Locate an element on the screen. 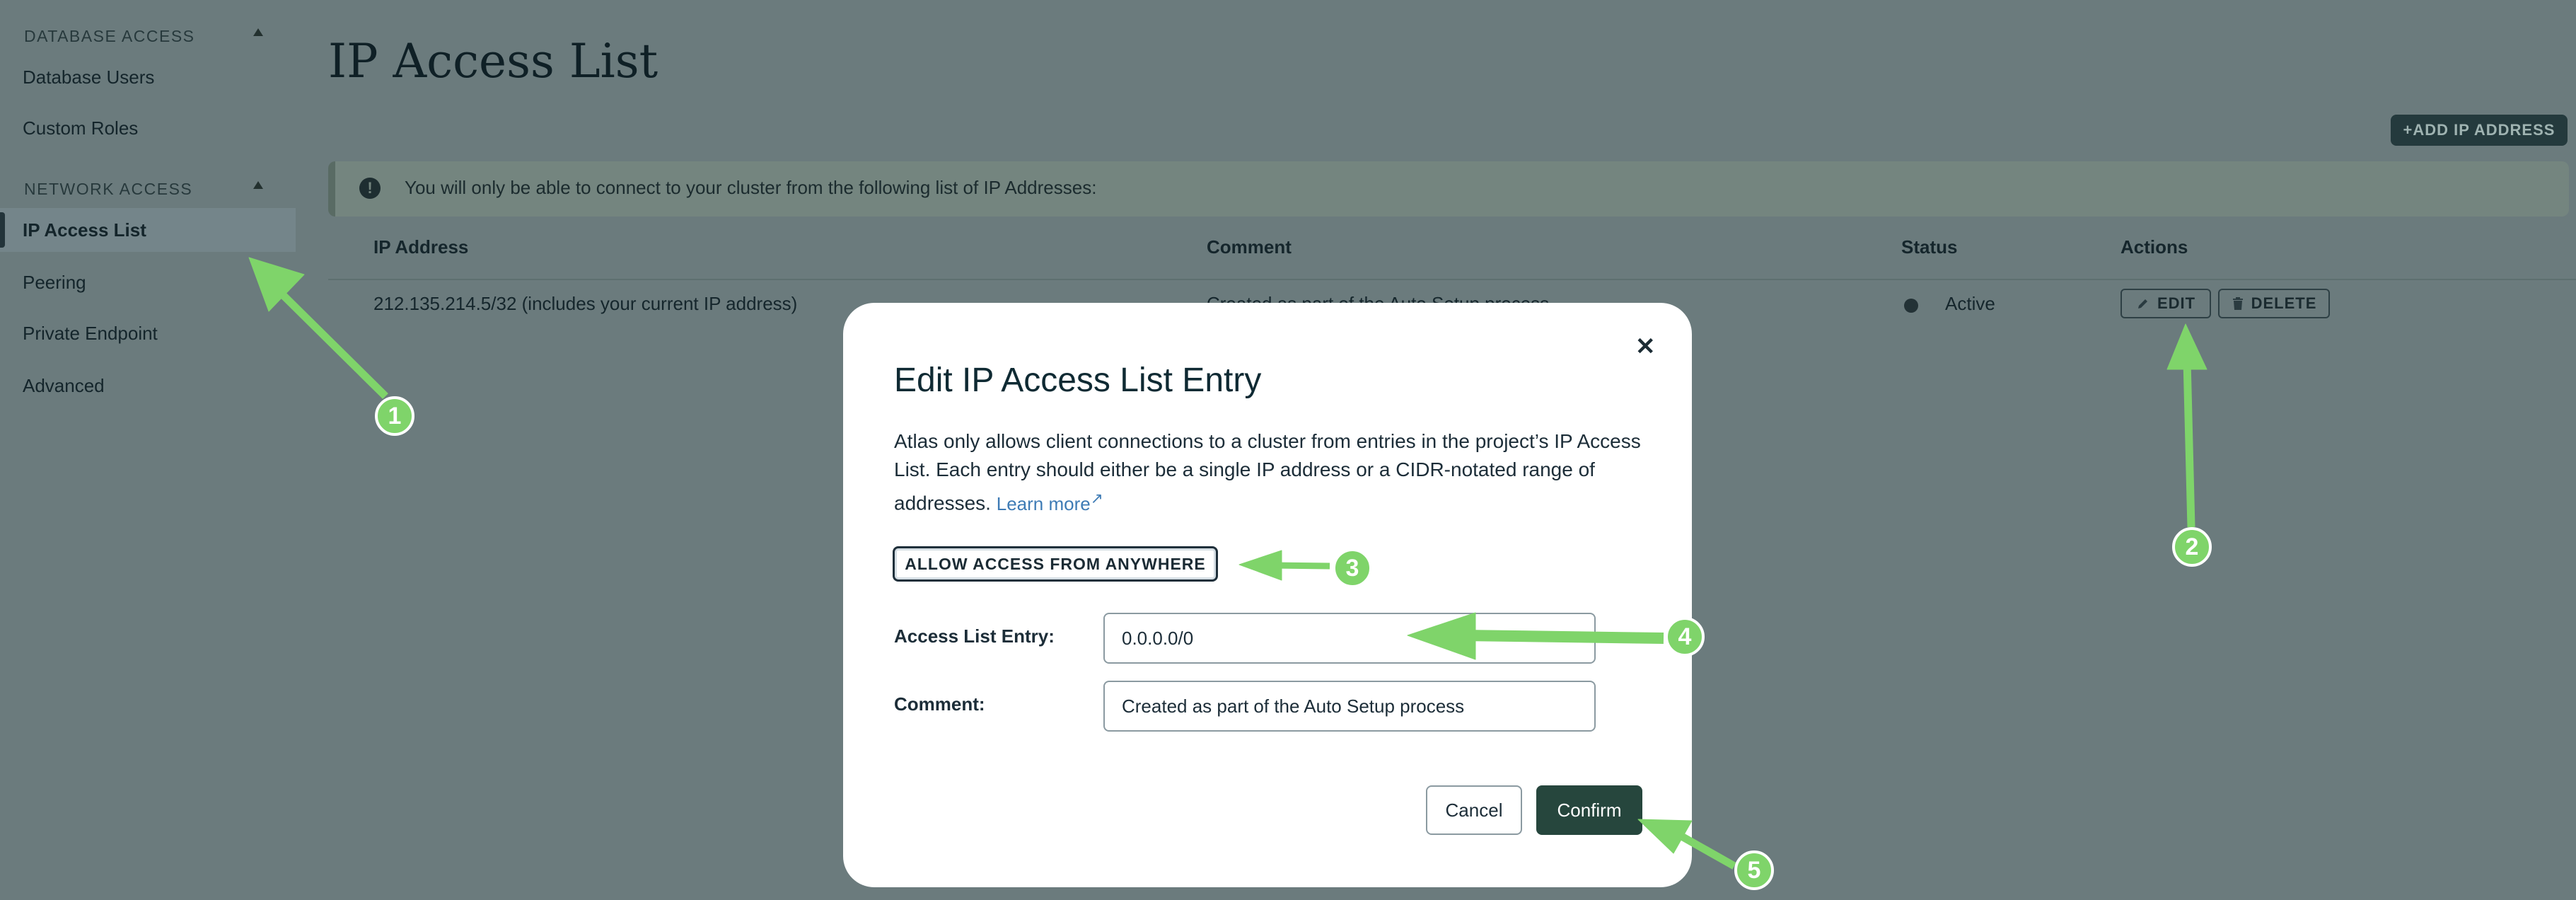 Image resolution: width=2576 pixels, height=900 pixels. arrow-4-head-icon is located at coordinates (1441, 636).